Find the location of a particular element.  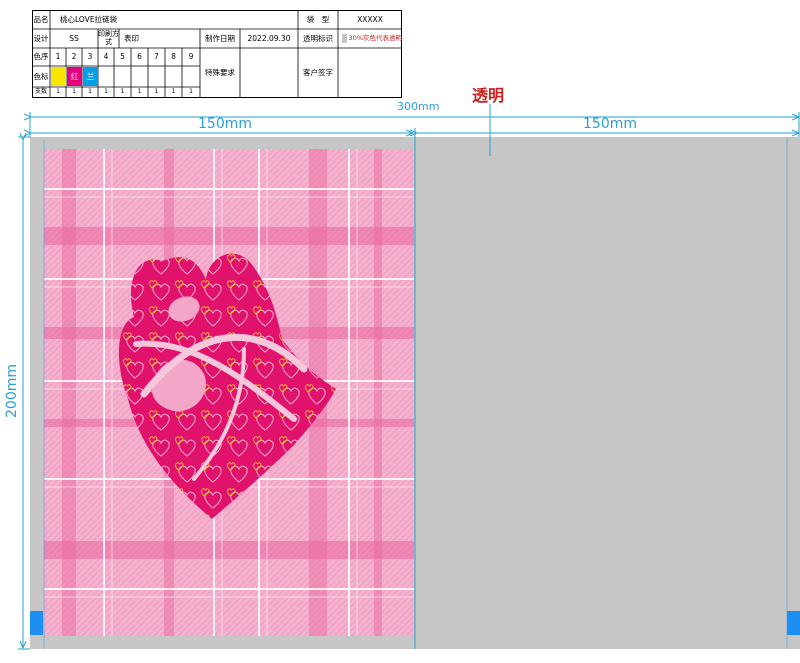

left-width-label: 150mm is located at coordinates (225, 124).